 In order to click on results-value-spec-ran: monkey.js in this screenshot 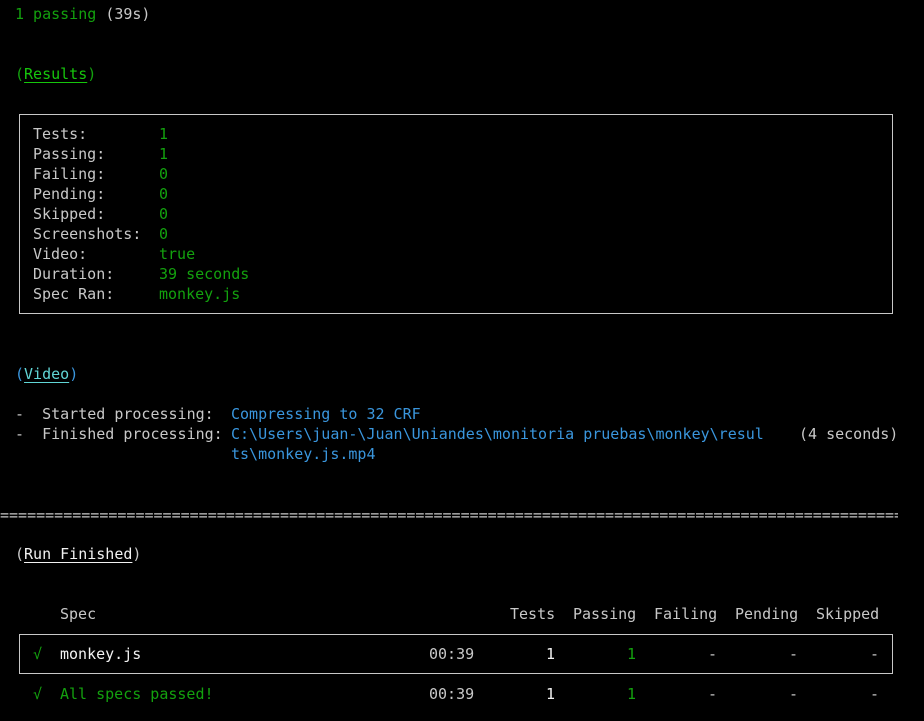, I will do `click(200, 294)`.